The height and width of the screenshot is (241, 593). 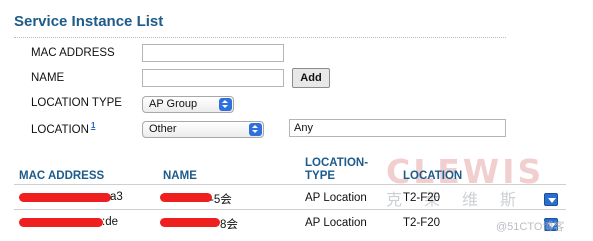 What do you see at coordinates (320, 176) in the screenshot?
I see `column-header-location-type-line2: TYPE` at bounding box center [320, 176].